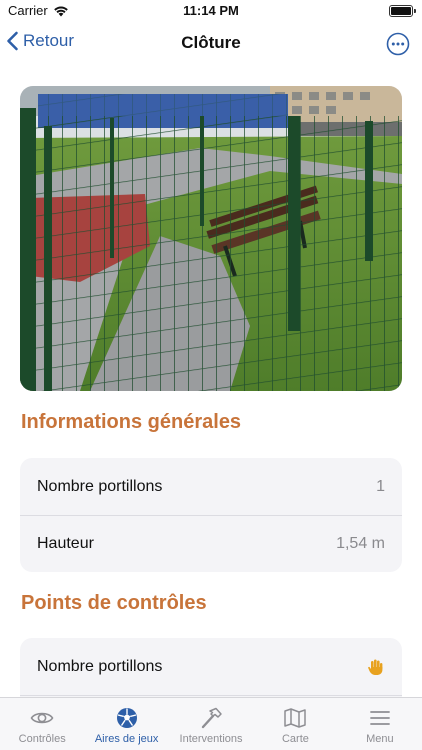 This screenshot has width=422, height=750. Describe the element at coordinates (131, 422) in the screenshot. I see `section-title-general: Informations générales` at that location.